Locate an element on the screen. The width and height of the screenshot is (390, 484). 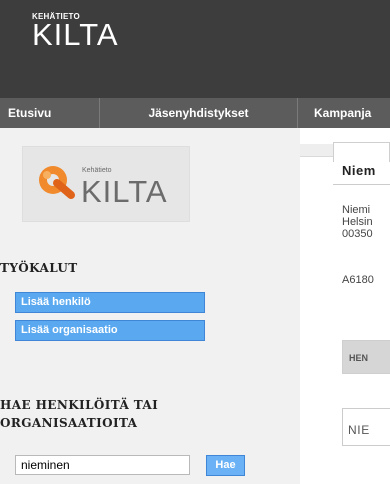
nav-item-jasenyhdistykset: Jäsenyhdistykset is located at coordinates (199, 113).